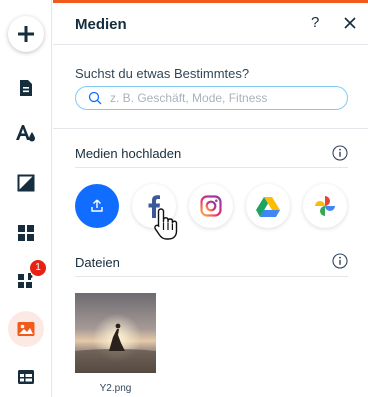 This screenshot has width=368, height=397. I want to click on add-icon, so click(26, 34).